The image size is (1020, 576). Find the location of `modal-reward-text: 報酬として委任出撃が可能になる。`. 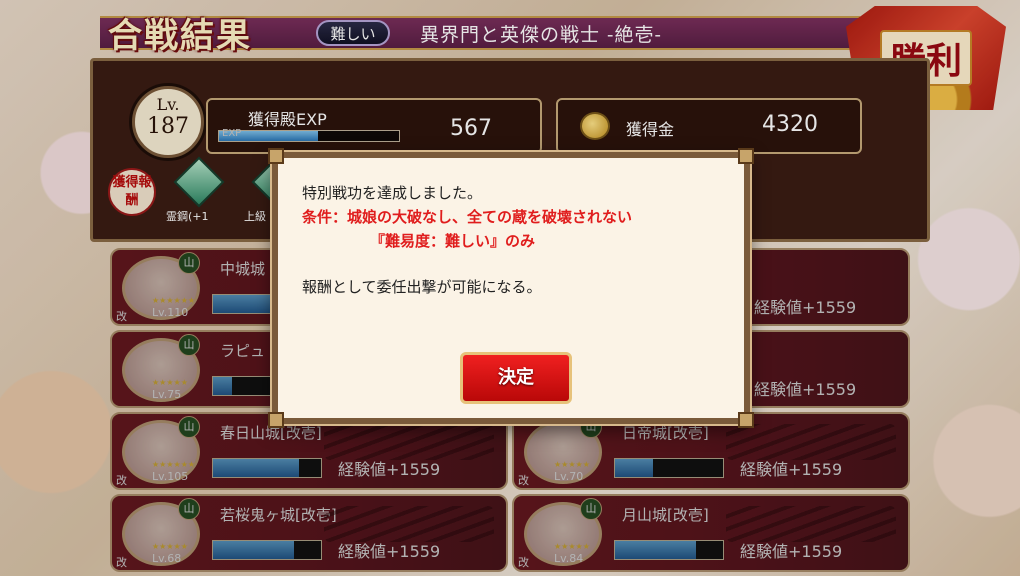

modal-reward-text: 報酬として委任出撃が可能になる。 is located at coordinates (422, 287).